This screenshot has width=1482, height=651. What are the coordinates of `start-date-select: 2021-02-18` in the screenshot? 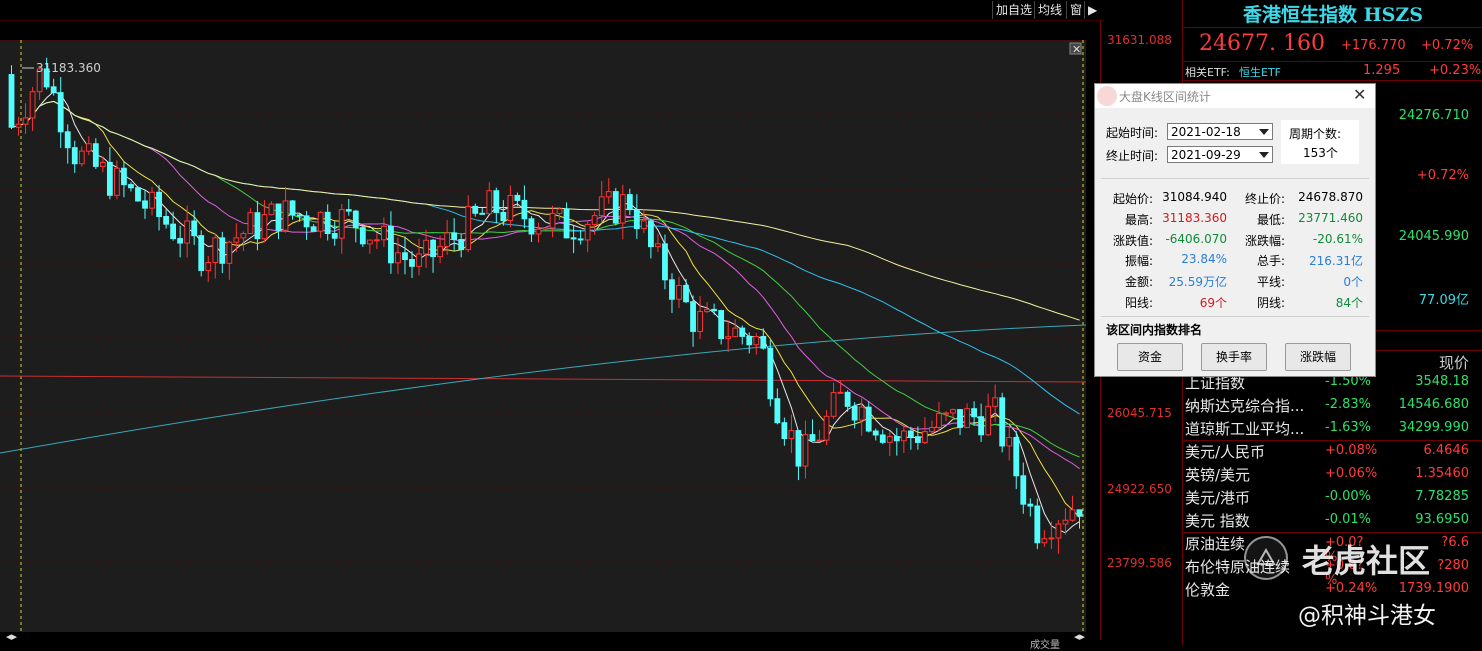 It's located at (1220, 131).